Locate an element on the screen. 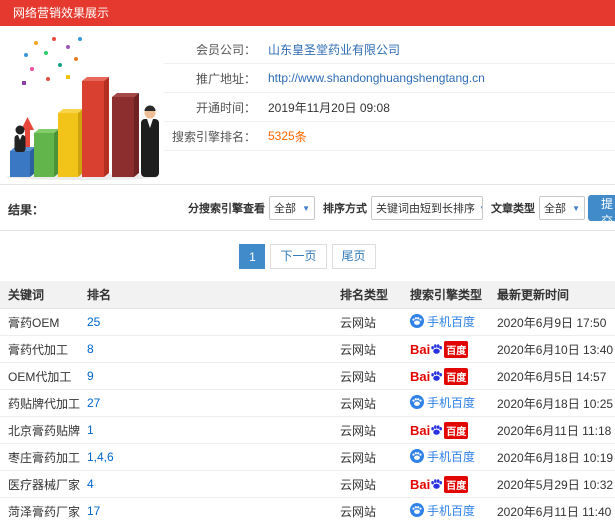 This screenshot has height=520, width=615. table-header-row: 关键词 排名 排名类型 搜索引擎类型 最新更新时间 is located at coordinates (307, 295).